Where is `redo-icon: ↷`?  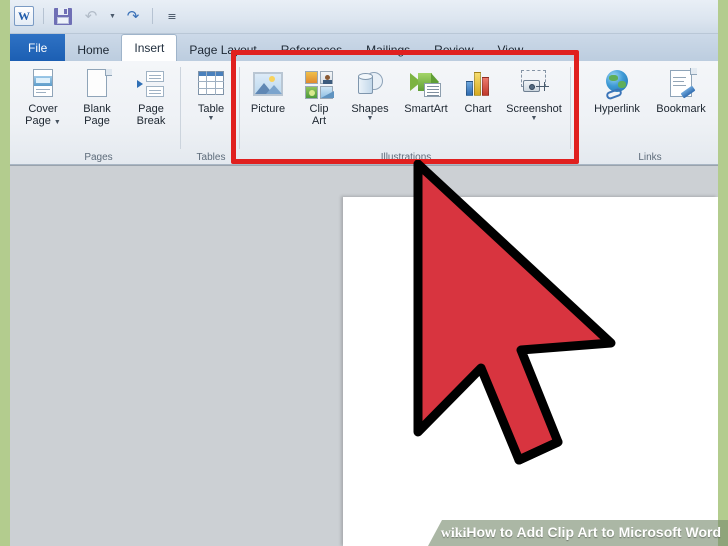
redo-icon: ↷ is located at coordinates (133, 15).